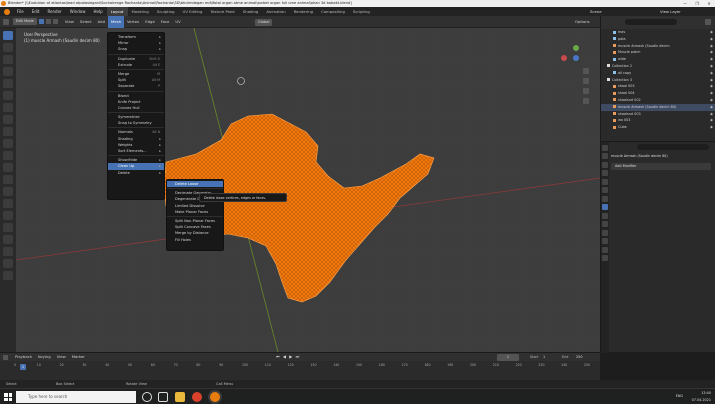 Image resolution: width=715 pixels, height=404 pixels. I want to click on outliner-item: wide ◉, so click(658, 59).